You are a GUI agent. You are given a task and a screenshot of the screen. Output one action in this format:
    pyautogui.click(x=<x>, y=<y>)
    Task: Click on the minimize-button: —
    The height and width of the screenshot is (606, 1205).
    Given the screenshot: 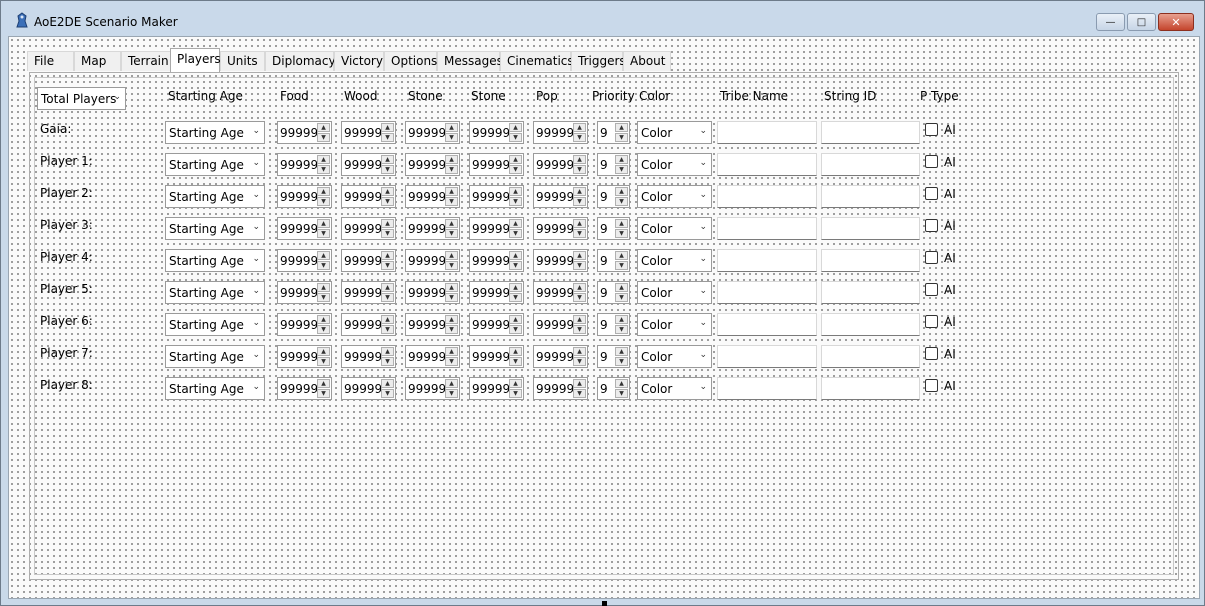 What is the action you would take?
    pyautogui.click(x=1110, y=22)
    